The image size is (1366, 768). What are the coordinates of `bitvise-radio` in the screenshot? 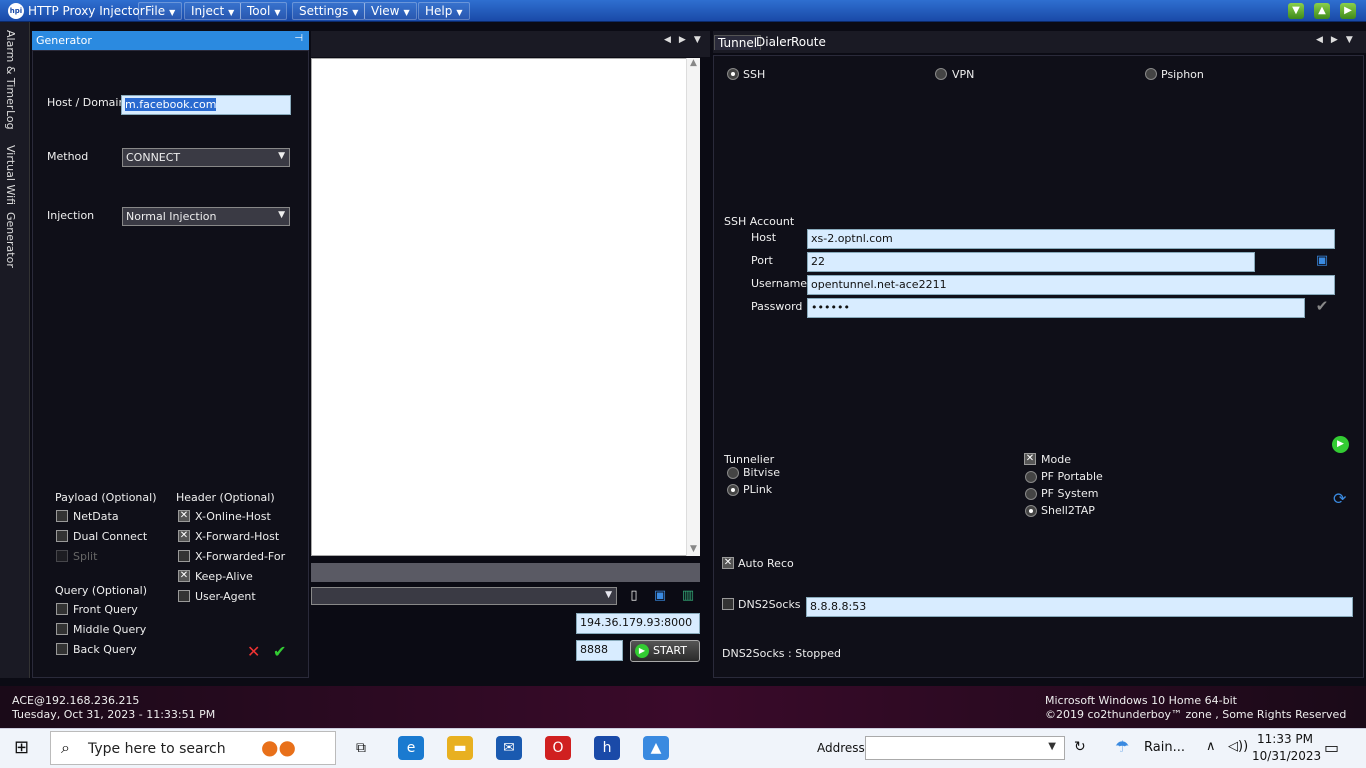 It's located at (733, 473).